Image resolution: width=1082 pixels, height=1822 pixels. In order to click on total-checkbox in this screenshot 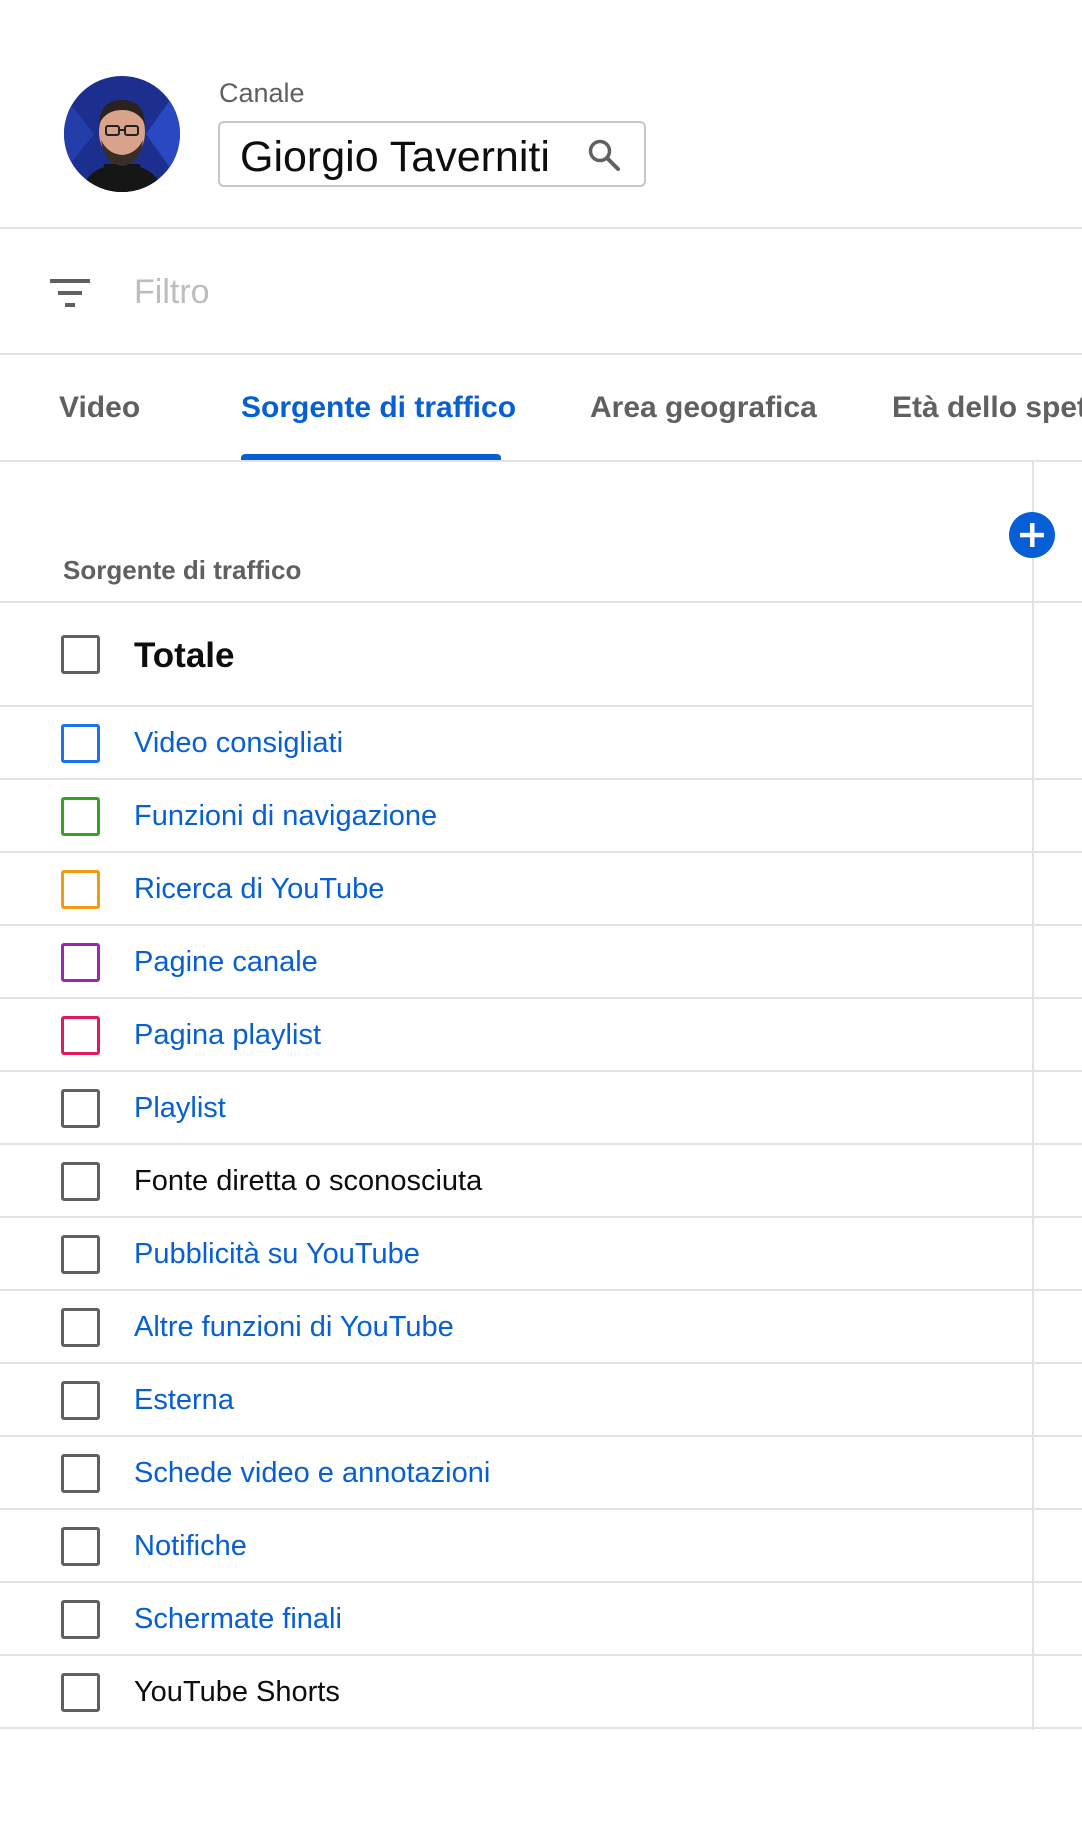, I will do `click(80, 654)`.